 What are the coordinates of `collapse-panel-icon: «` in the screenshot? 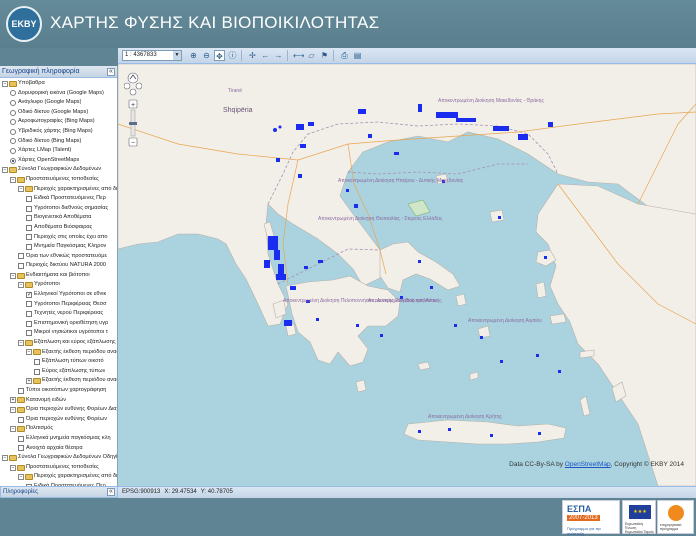 It's located at (111, 72).